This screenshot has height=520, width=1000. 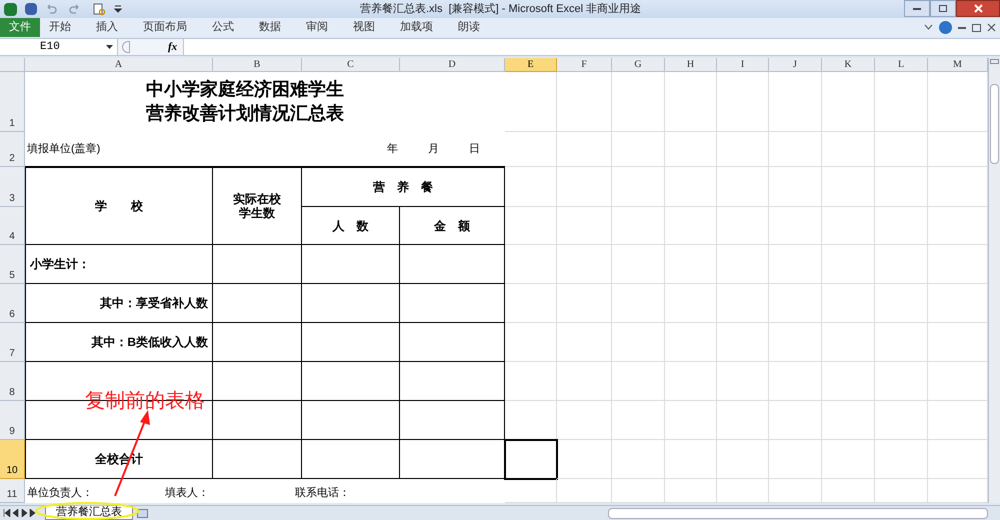 What do you see at coordinates (12, 420) in the screenshot?
I see `row-header: 9` at bounding box center [12, 420].